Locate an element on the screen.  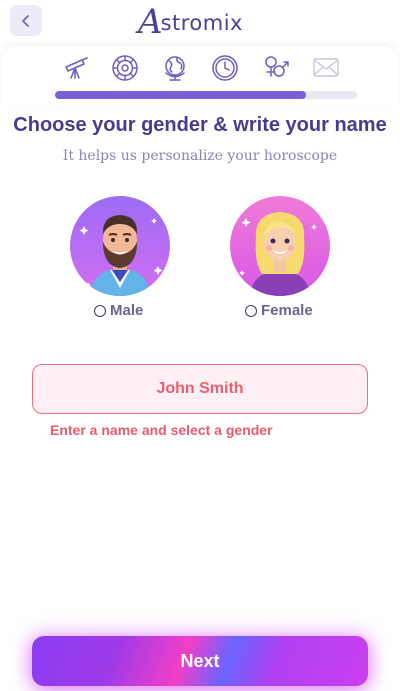
progress-bar is located at coordinates (206, 95).